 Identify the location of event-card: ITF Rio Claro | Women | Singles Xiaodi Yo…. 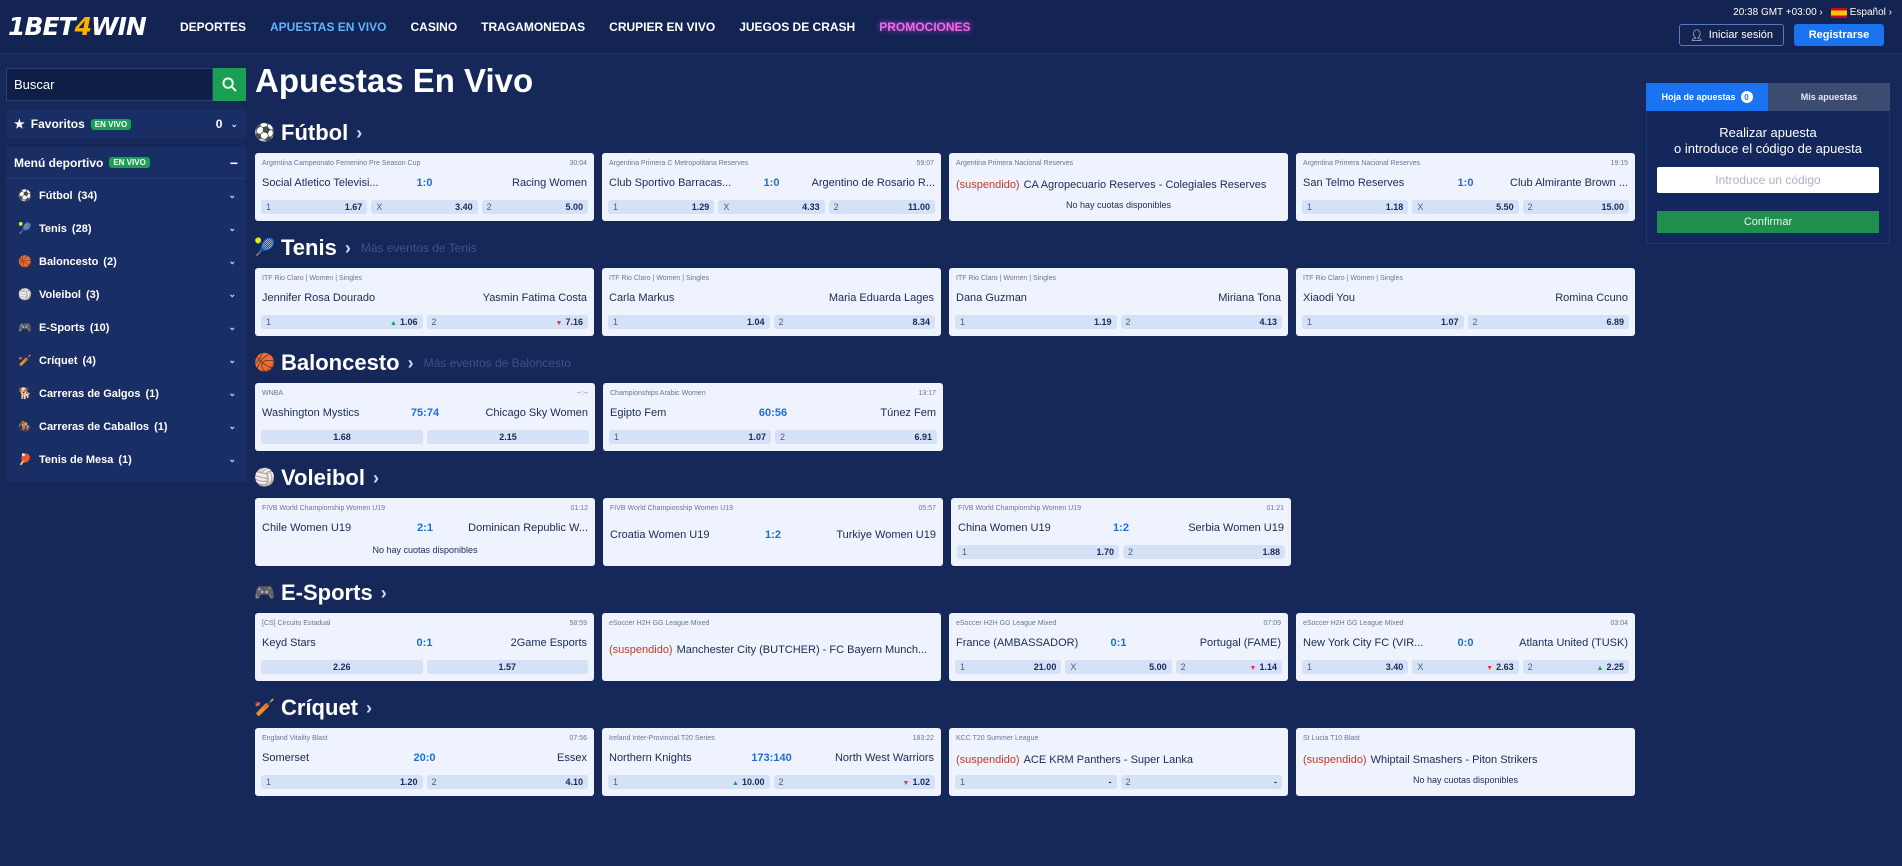
(1465, 302).